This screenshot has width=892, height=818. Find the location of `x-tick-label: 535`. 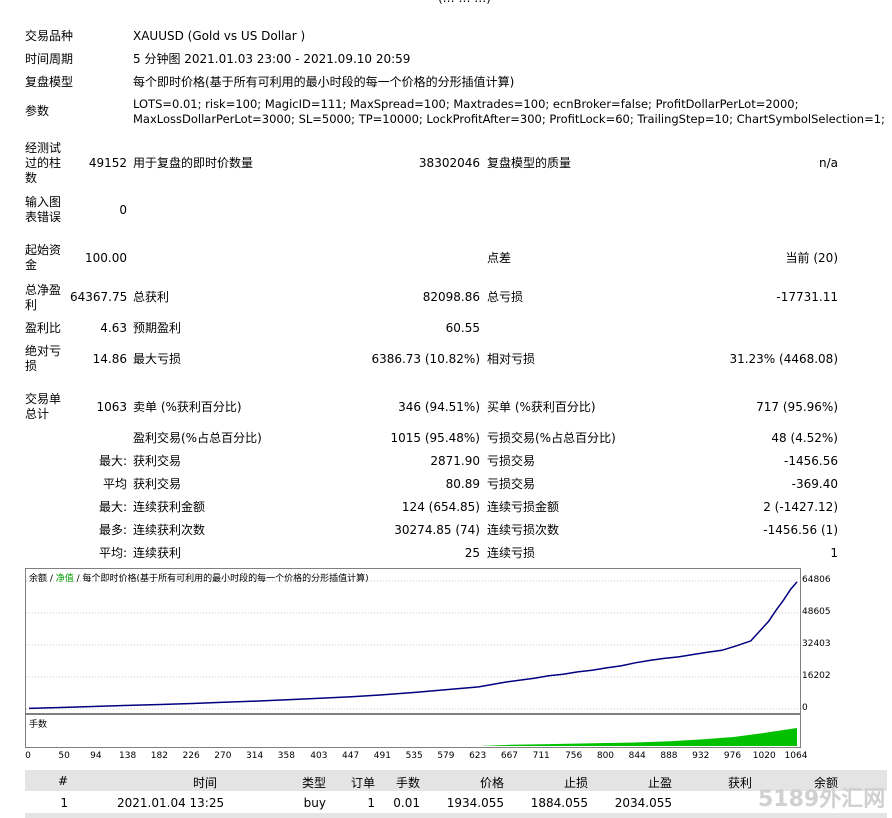

x-tick-label: 535 is located at coordinates (414, 756).